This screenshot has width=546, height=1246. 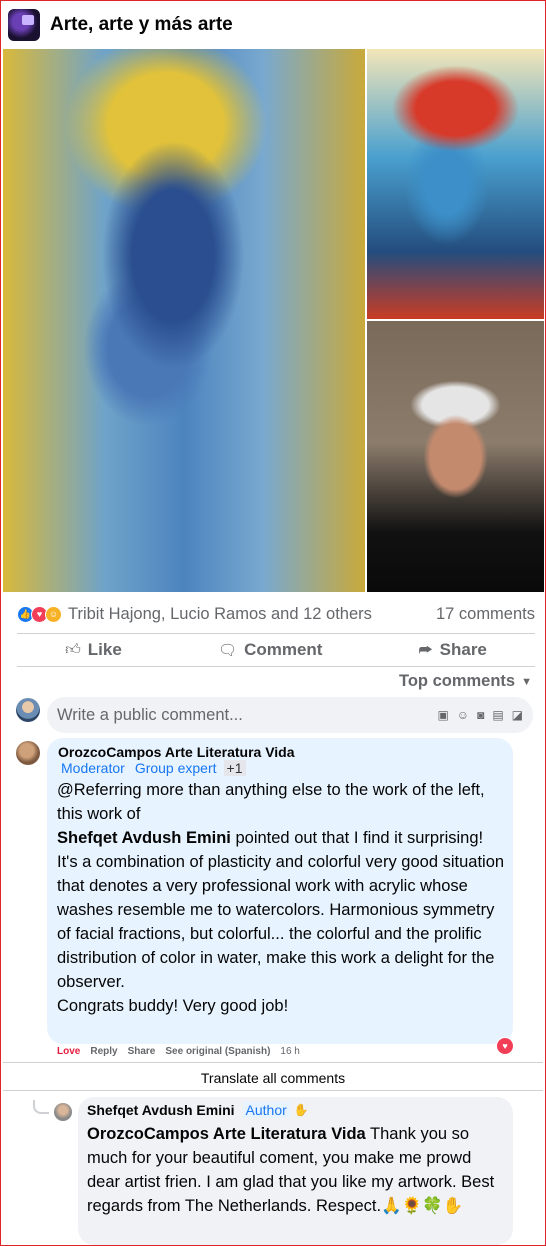 What do you see at coordinates (228, 650) in the screenshot?
I see `comment-icon: 🗨︎` at bounding box center [228, 650].